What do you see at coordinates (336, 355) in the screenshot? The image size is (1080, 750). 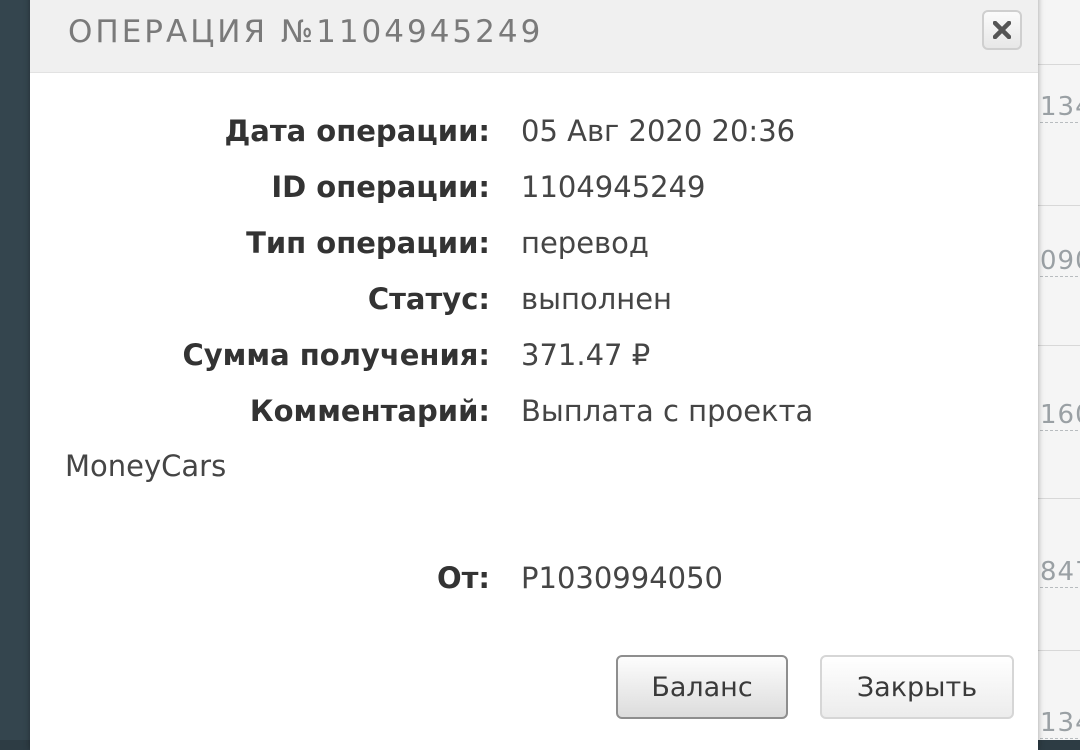 I see `row-label: Сумма получения:` at bounding box center [336, 355].